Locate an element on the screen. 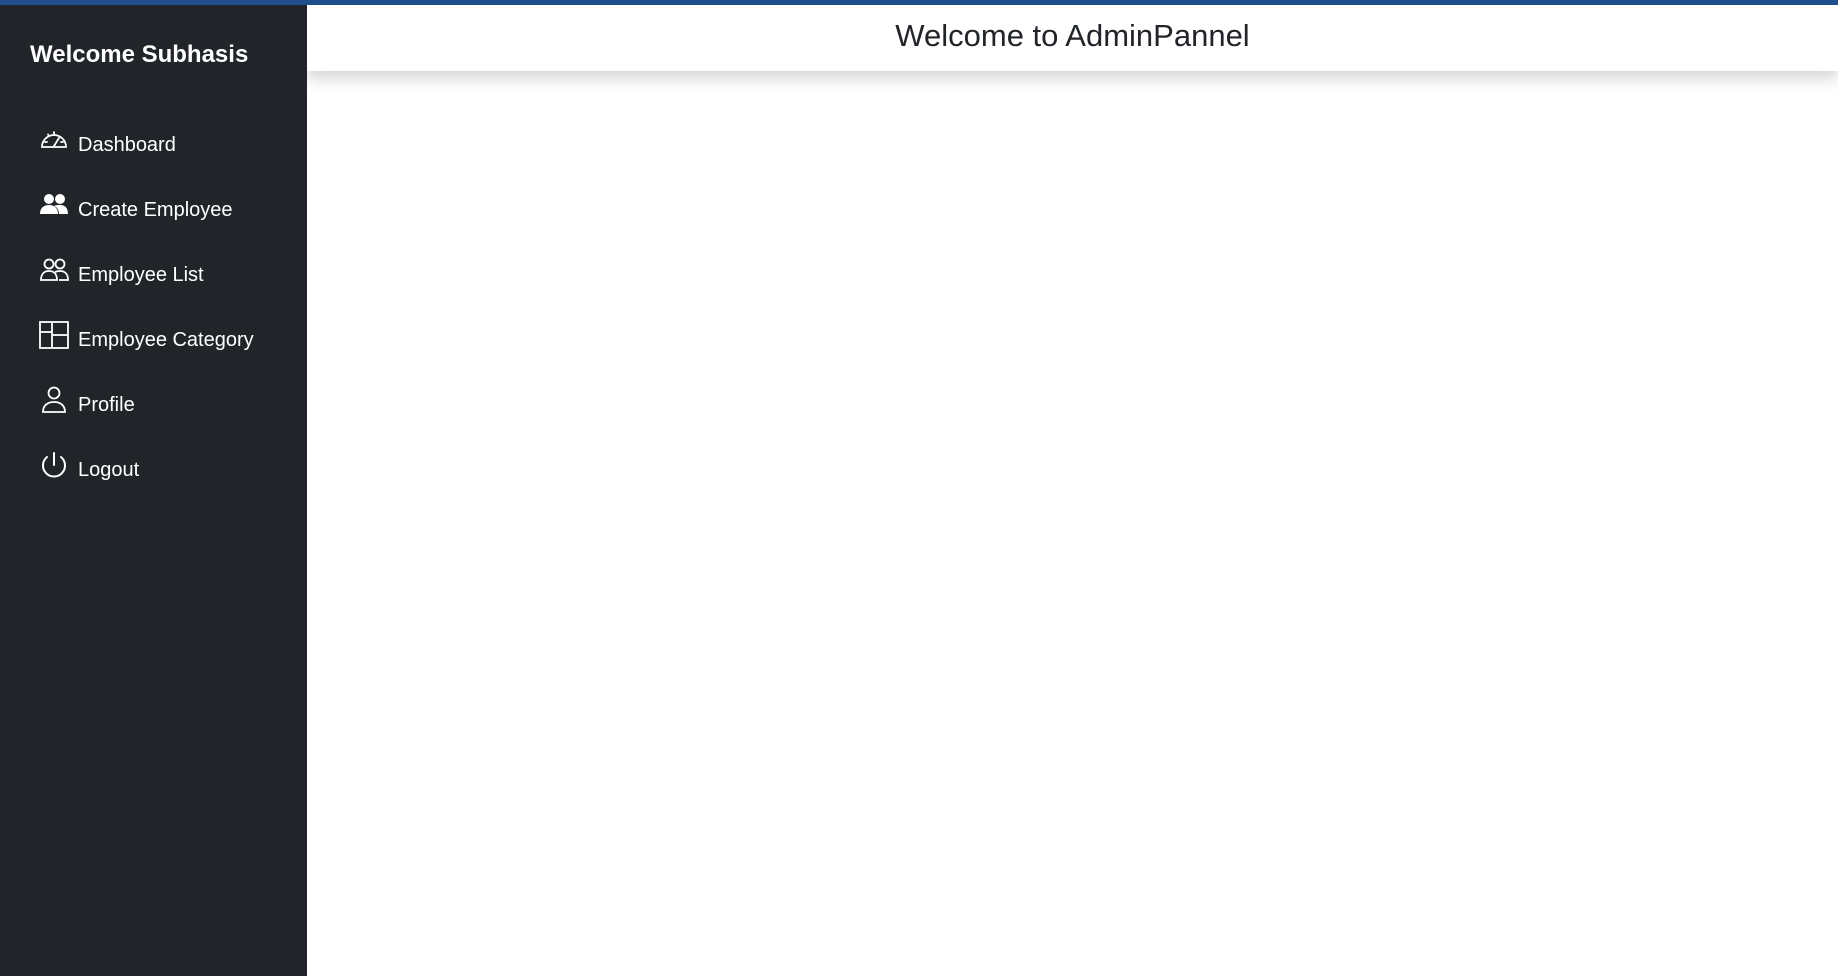 This screenshot has height=976, width=1838. speedometer-icon is located at coordinates (55, 142).